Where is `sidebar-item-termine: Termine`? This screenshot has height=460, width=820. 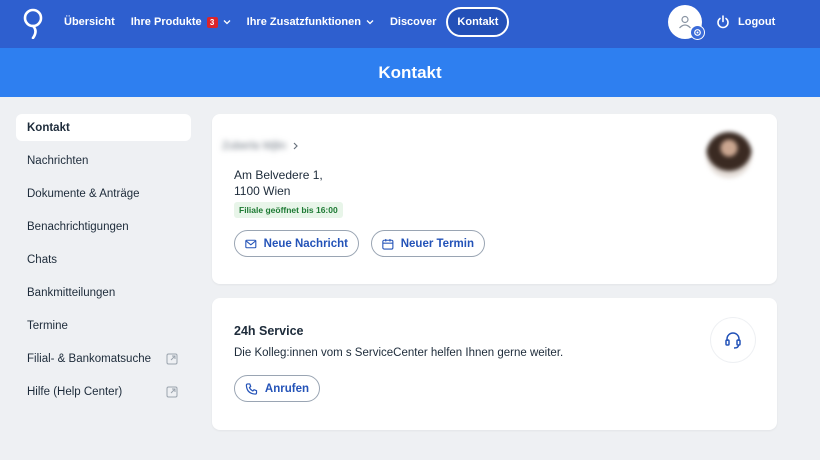
sidebar-item-termine: Termine is located at coordinates (103, 325).